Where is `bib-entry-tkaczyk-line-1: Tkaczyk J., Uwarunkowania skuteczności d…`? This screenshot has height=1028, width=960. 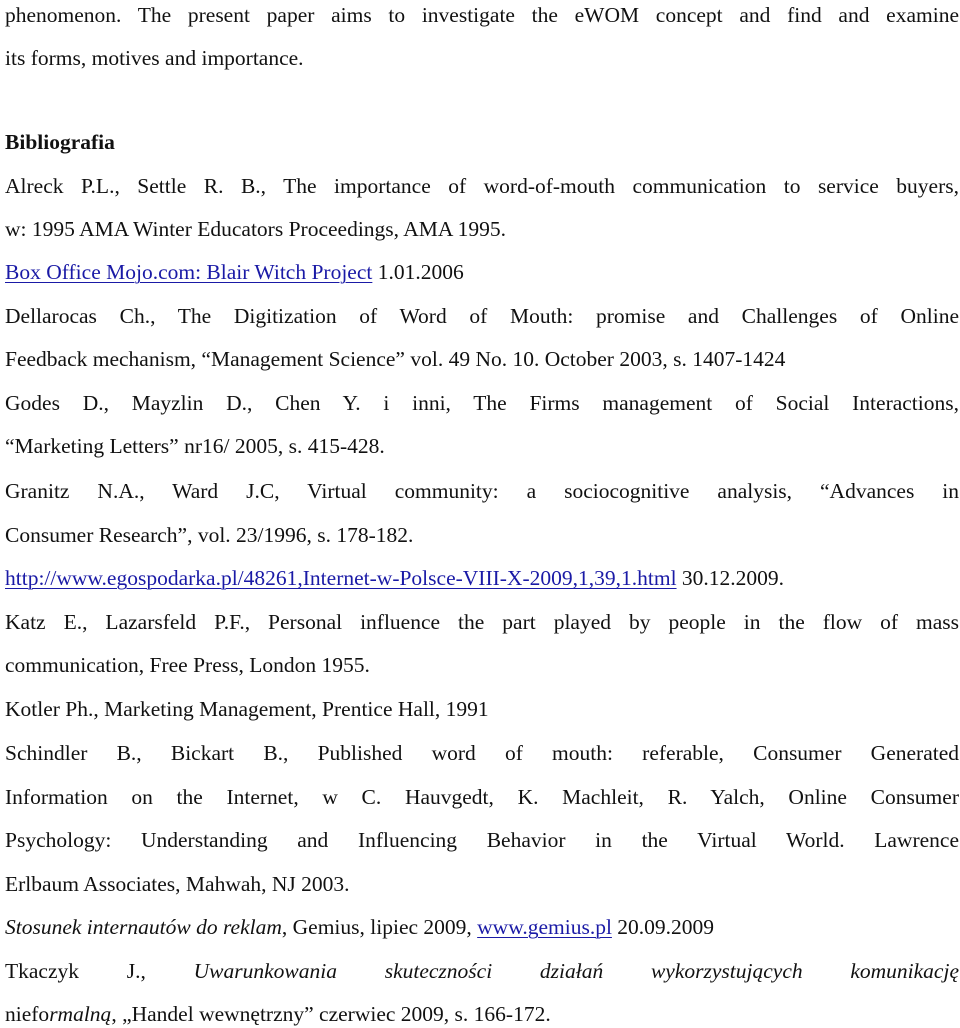
bib-entry-tkaczyk-line-1: Tkaczyk J., Uwarunkowania skuteczności d… is located at coordinates (482, 971).